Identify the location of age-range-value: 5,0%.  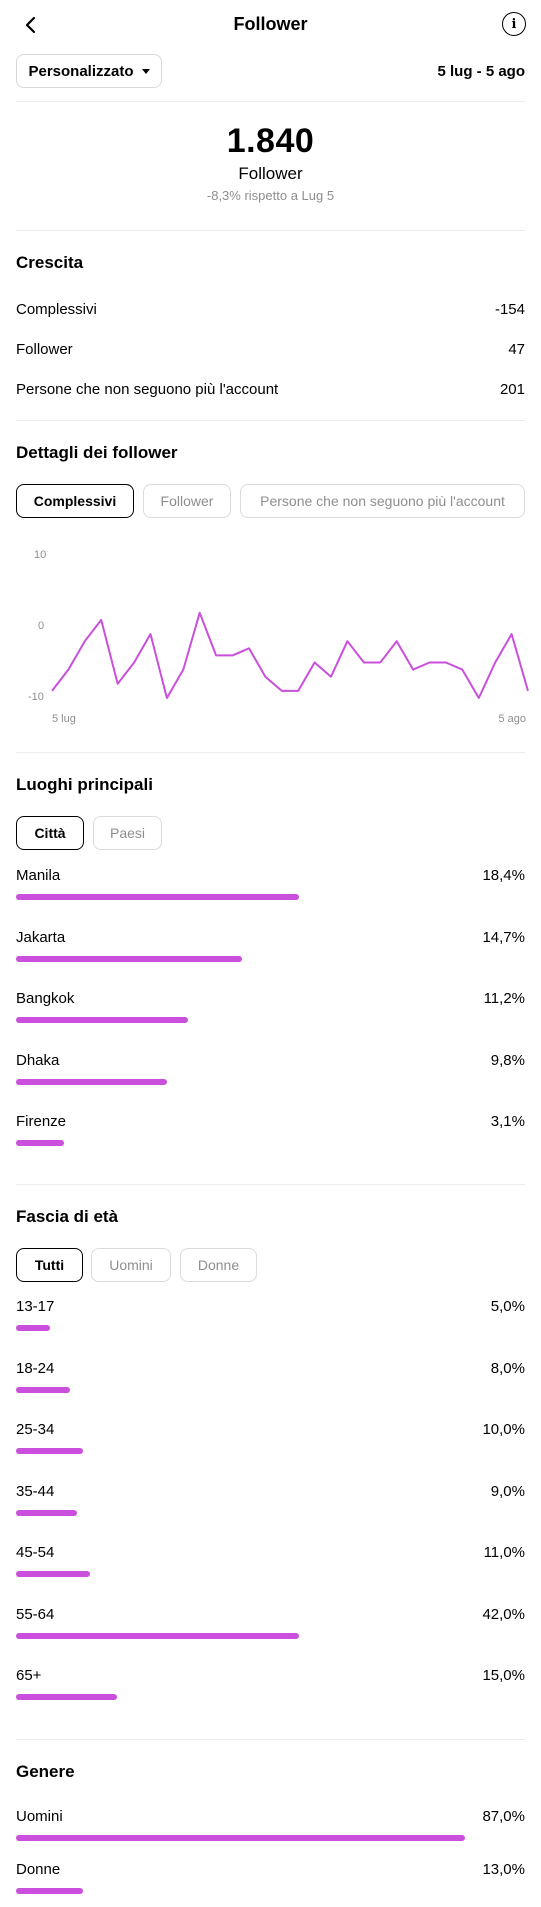
(507, 1306).